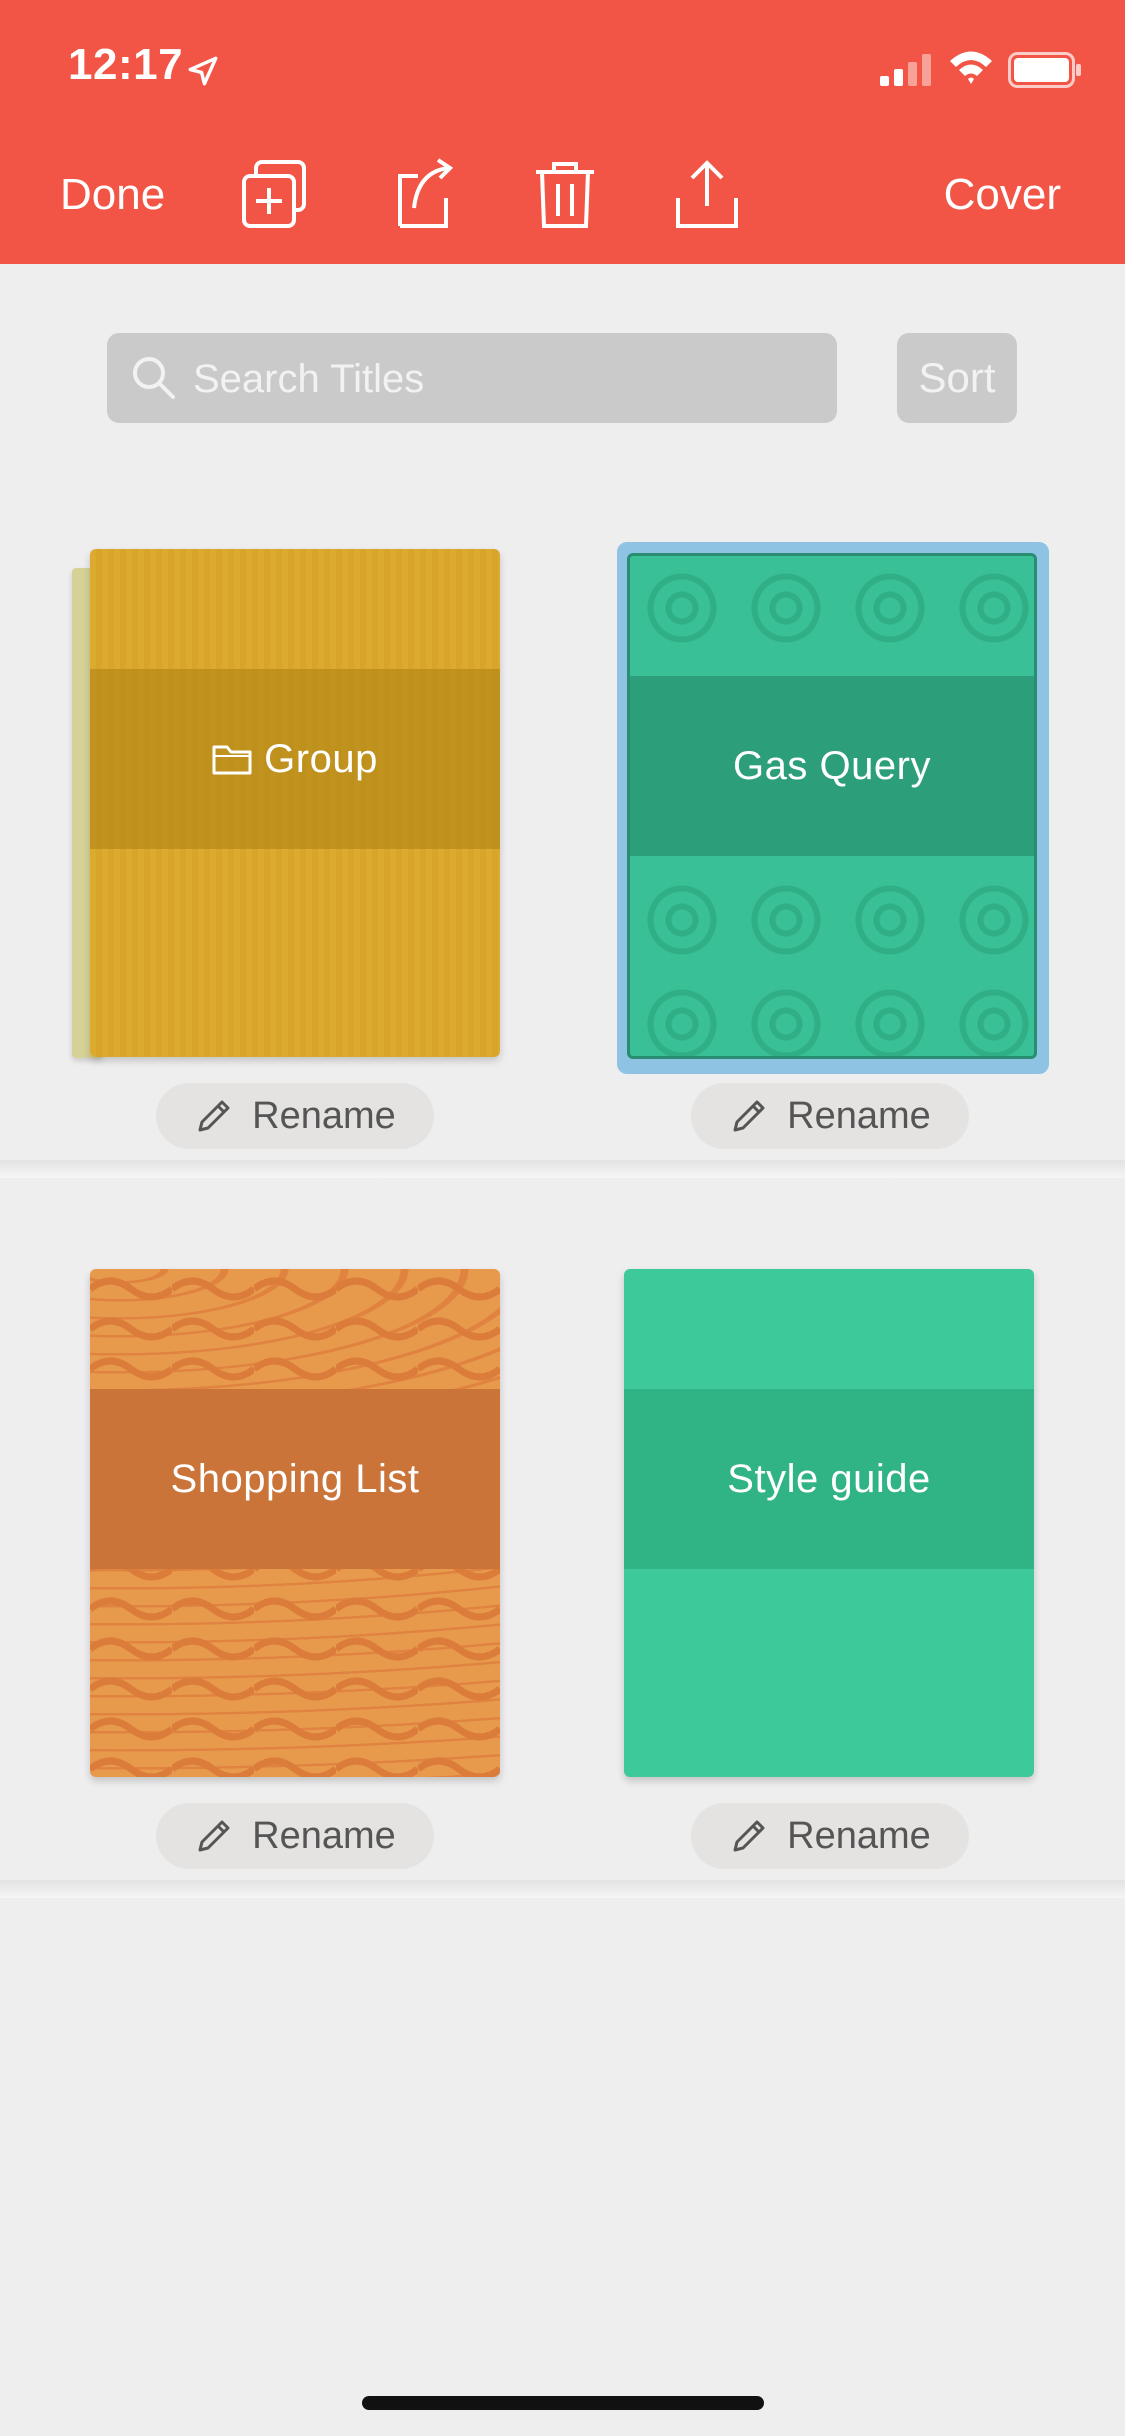 This screenshot has height=2436, width=1125. Describe the element at coordinates (232, 760) in the screenshot. I see `folder-icon` at that location.